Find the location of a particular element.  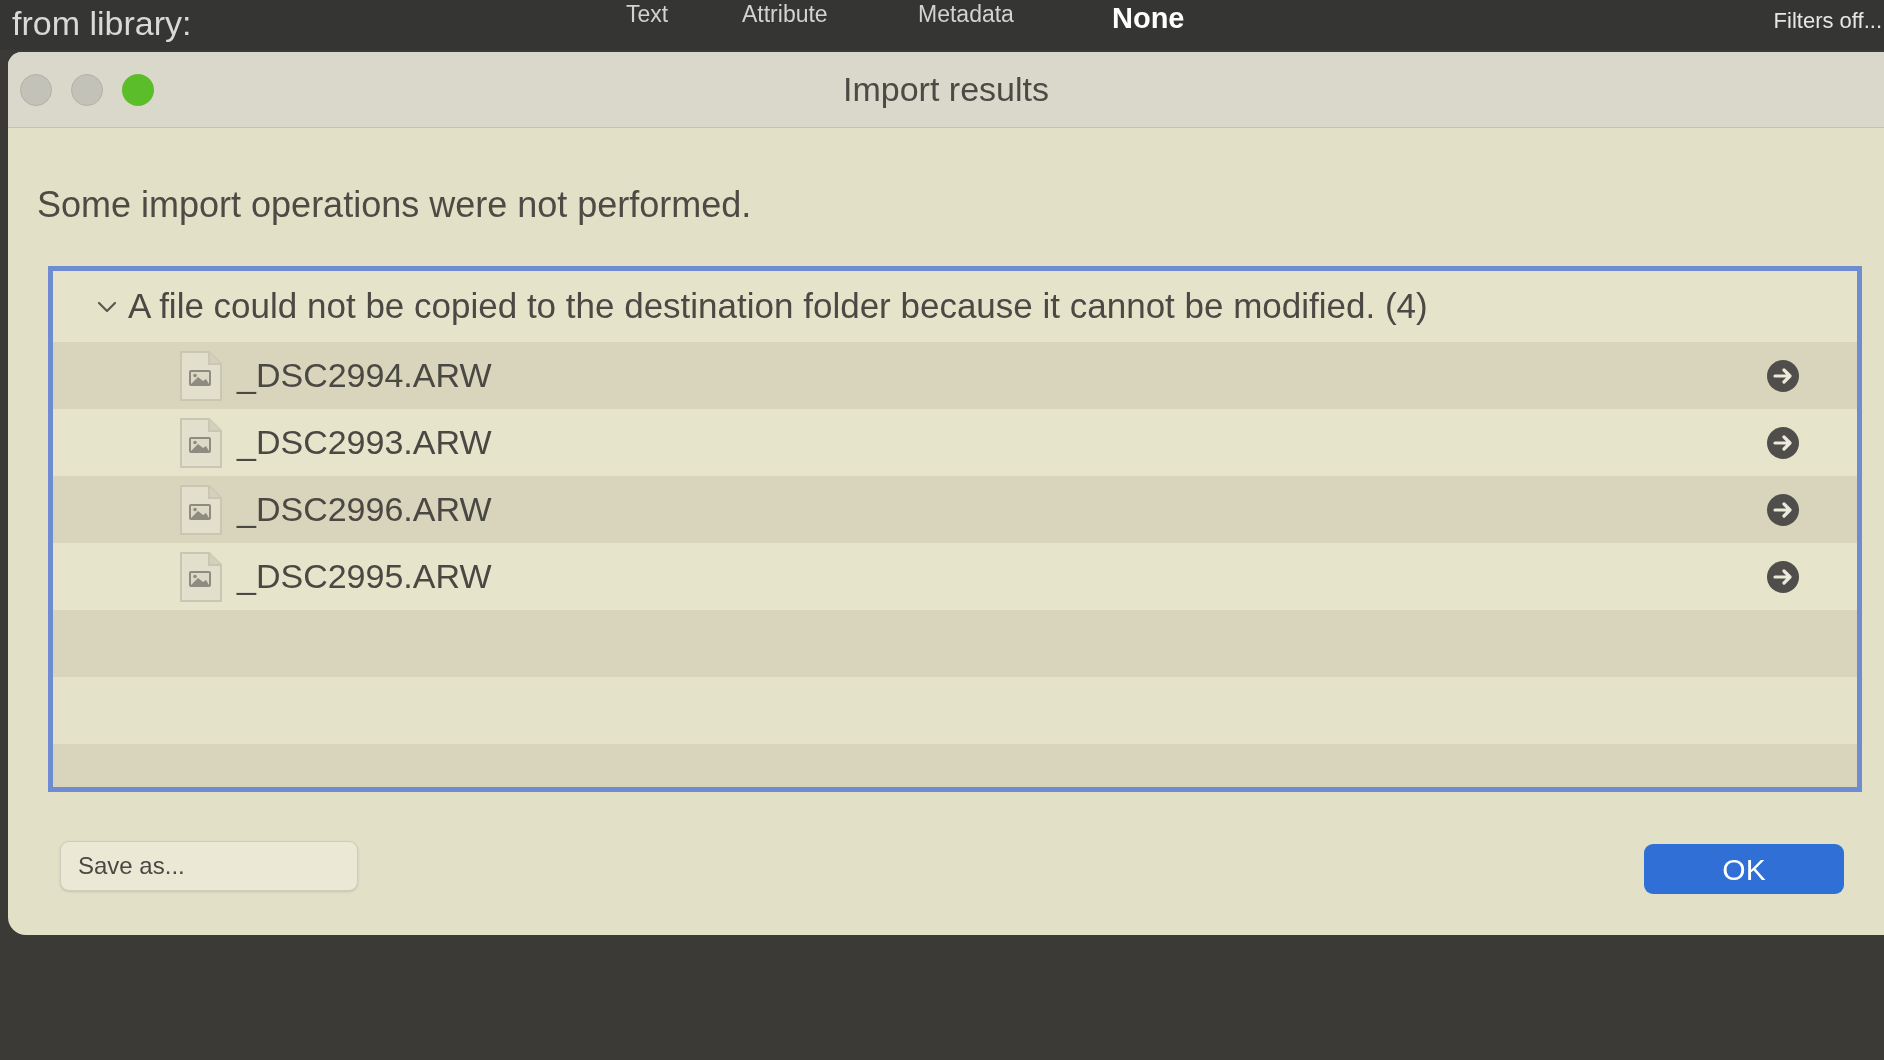

group-label: A file could not be copied to the destination folder because it cannot be modified. (4) is located at coordinates (778, 306).